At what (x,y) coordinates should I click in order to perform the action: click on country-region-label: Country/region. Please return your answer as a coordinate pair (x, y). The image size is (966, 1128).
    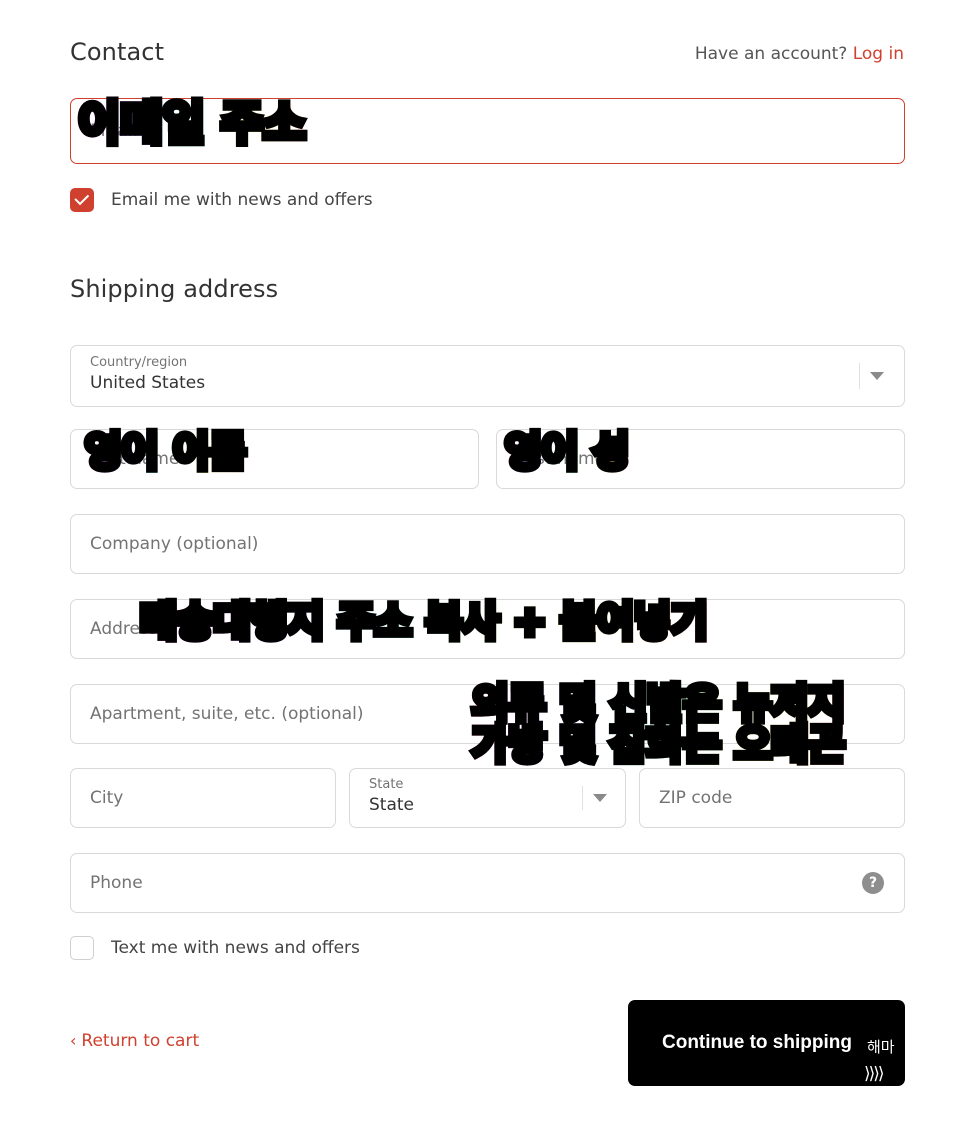
    Looking at the image, I should click on (139, 362).